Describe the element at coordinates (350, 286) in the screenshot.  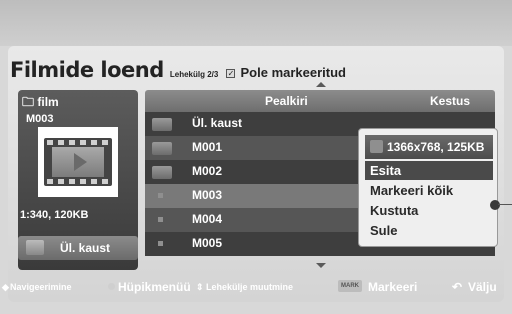
I see `mark-key-icon: MARK` at that location.